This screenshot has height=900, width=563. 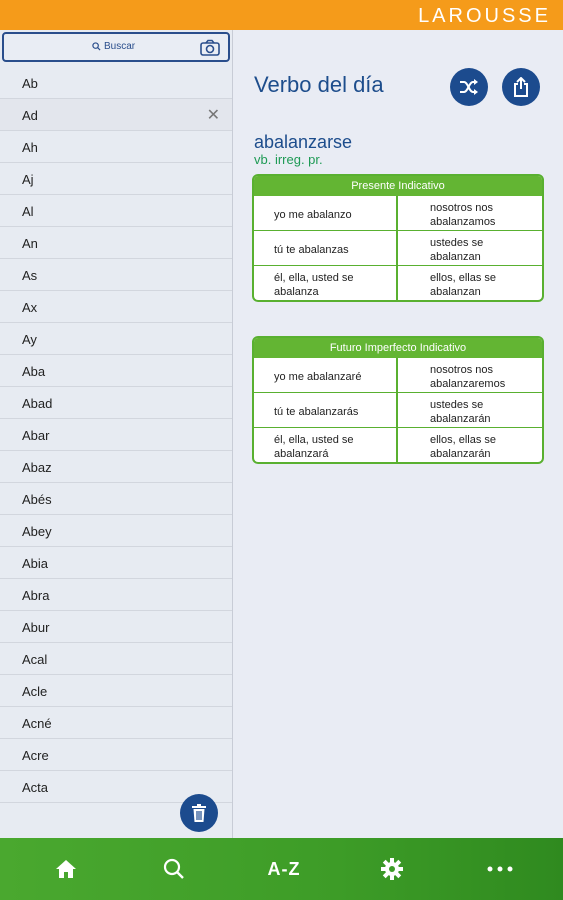 What do you see at coordinates (116, 467) in the screenshot?
I see `list-item: Abaz` at bounding box center [116, 467].